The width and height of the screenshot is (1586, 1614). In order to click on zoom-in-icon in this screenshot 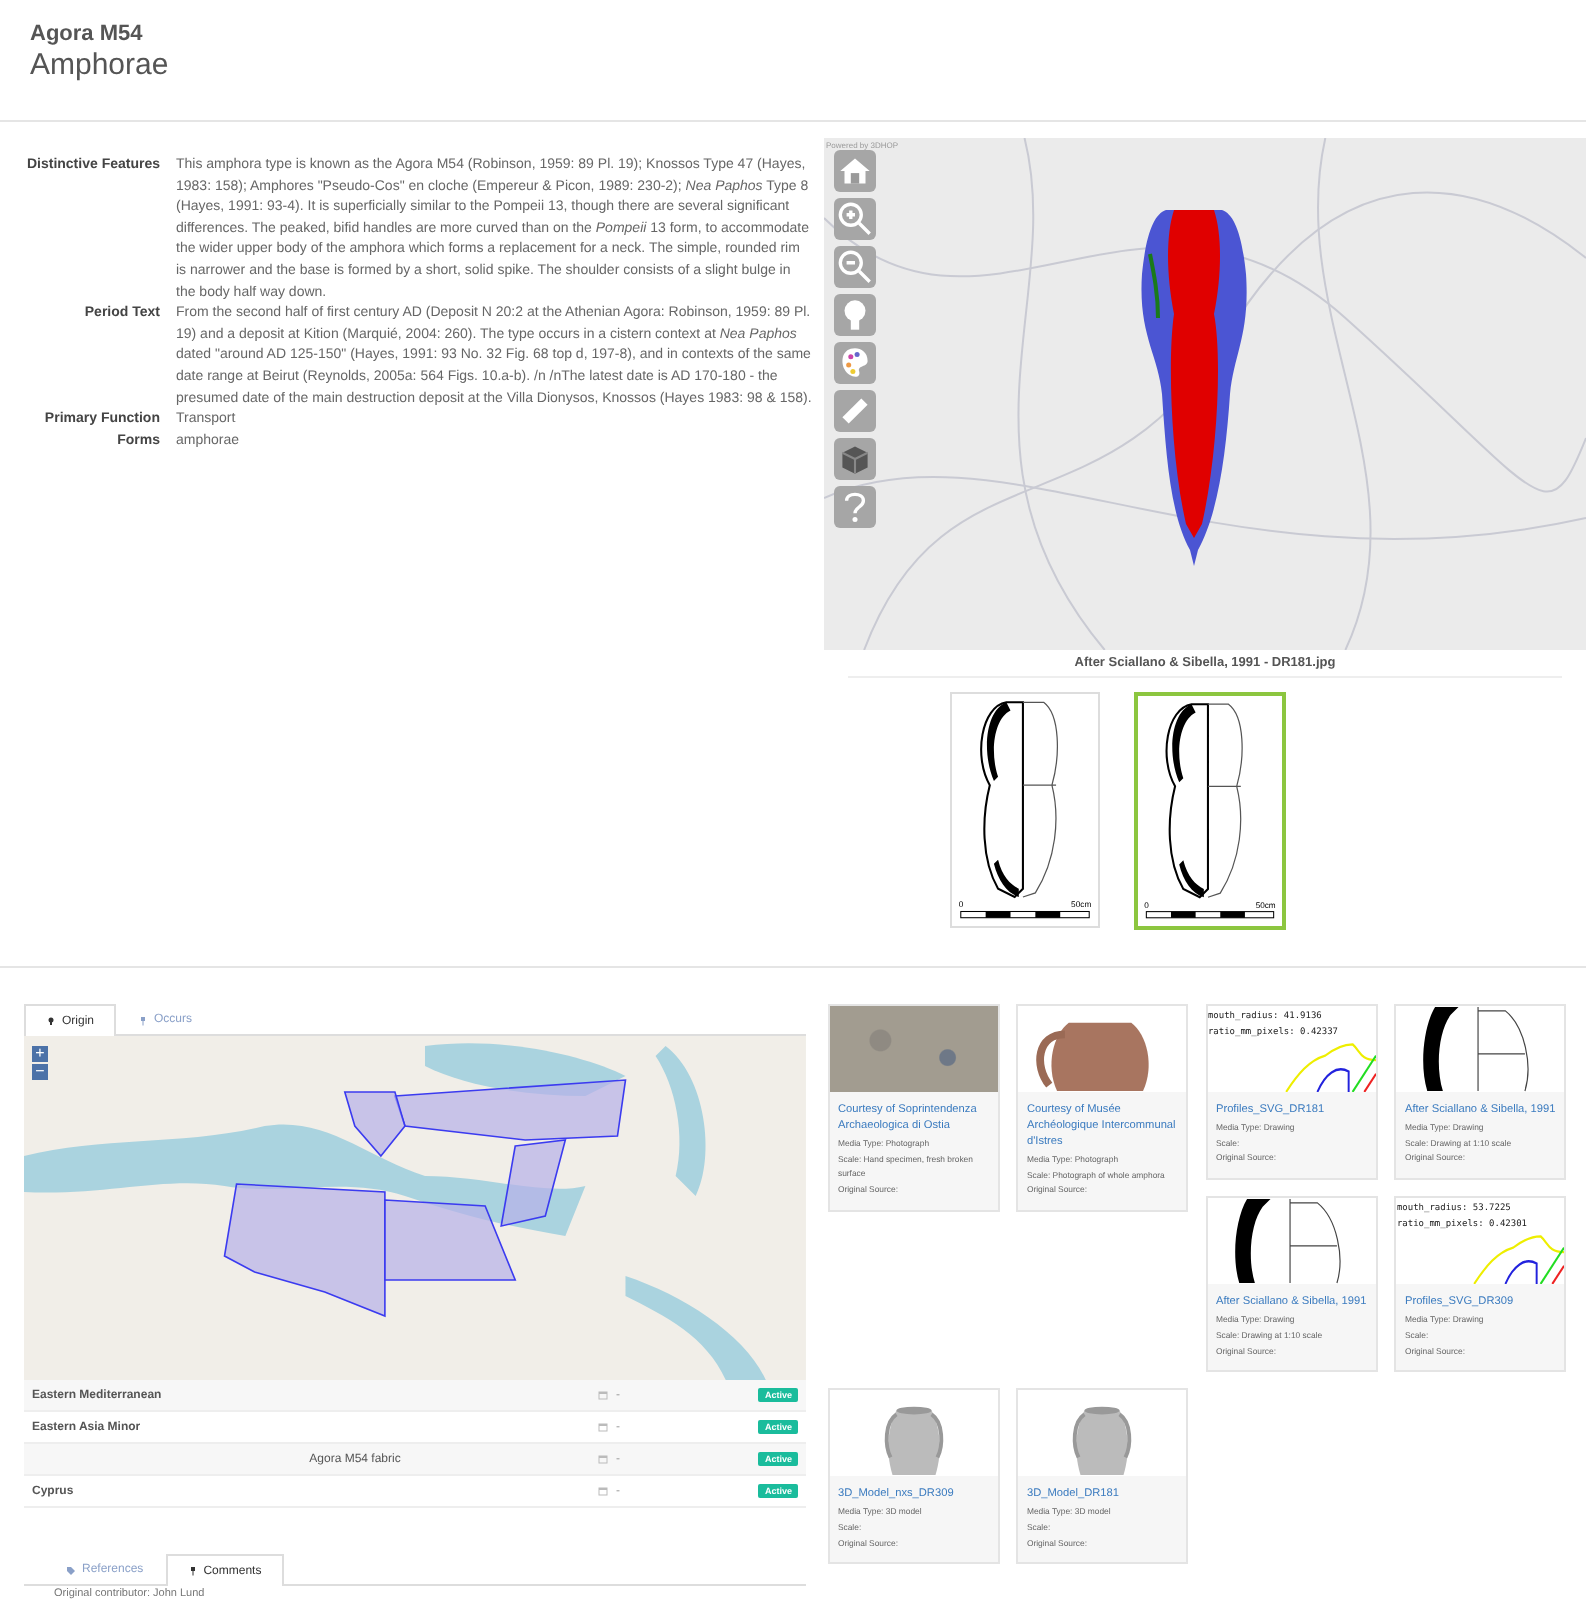, I will do `click(855, 219)`.